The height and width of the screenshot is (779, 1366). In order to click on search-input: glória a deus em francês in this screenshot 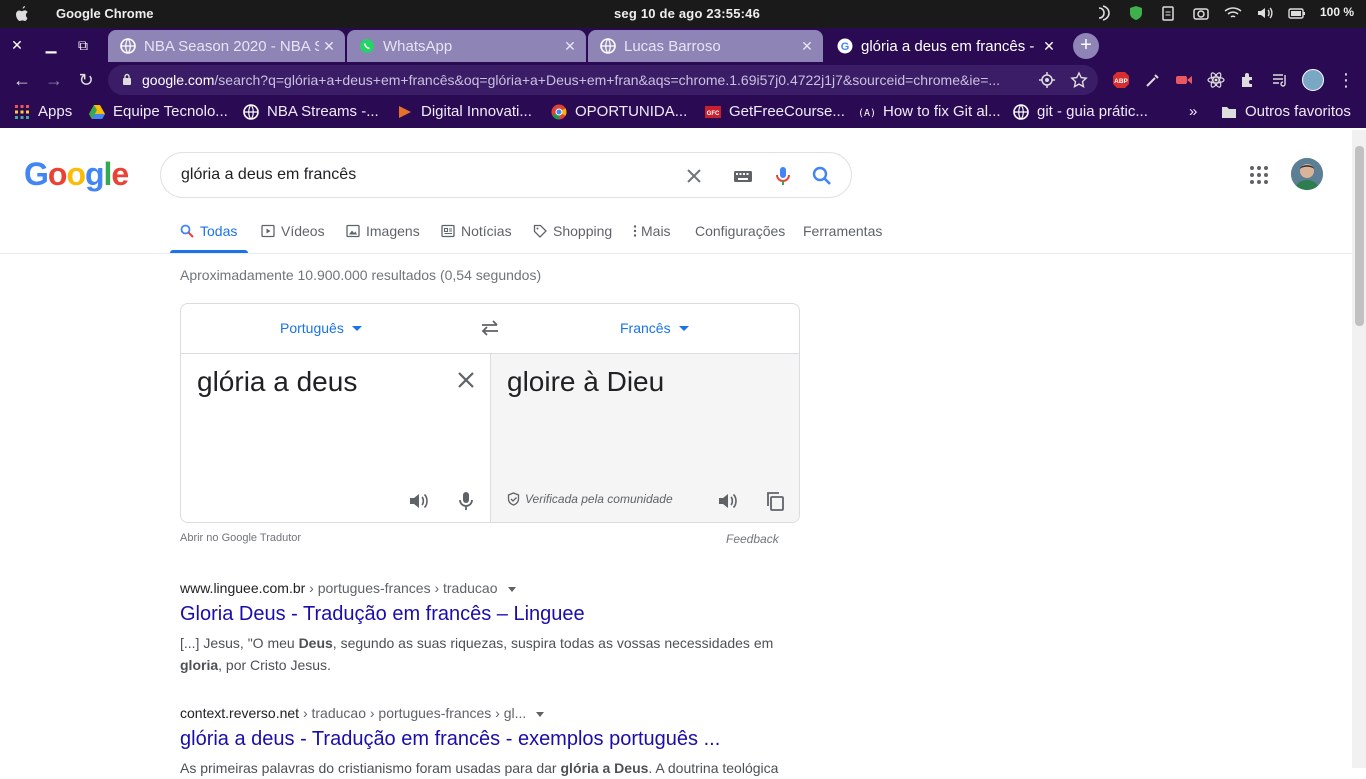, I will do `click(268, 175)`.